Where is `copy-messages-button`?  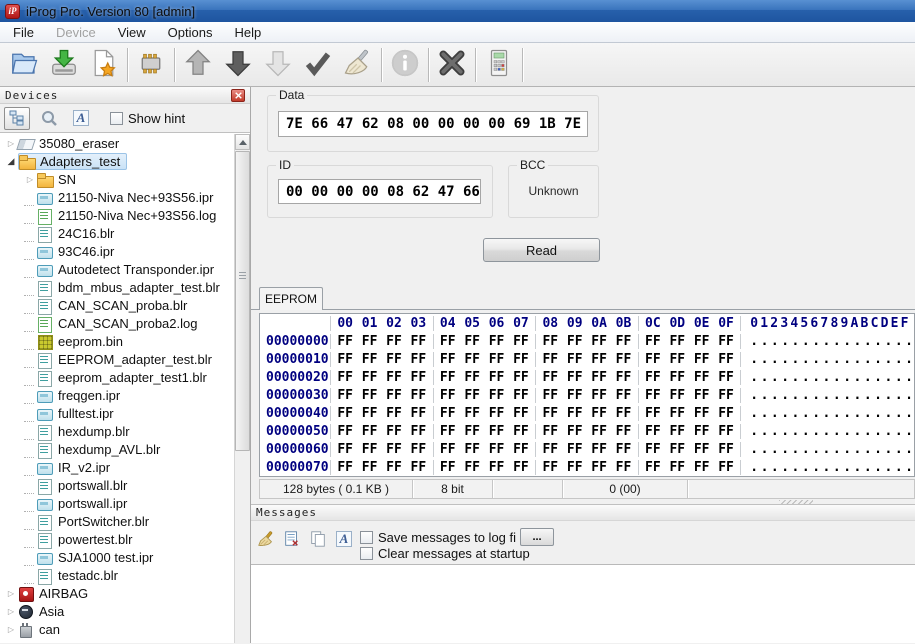 copy-messages-button is located at coordinates (318, 539).